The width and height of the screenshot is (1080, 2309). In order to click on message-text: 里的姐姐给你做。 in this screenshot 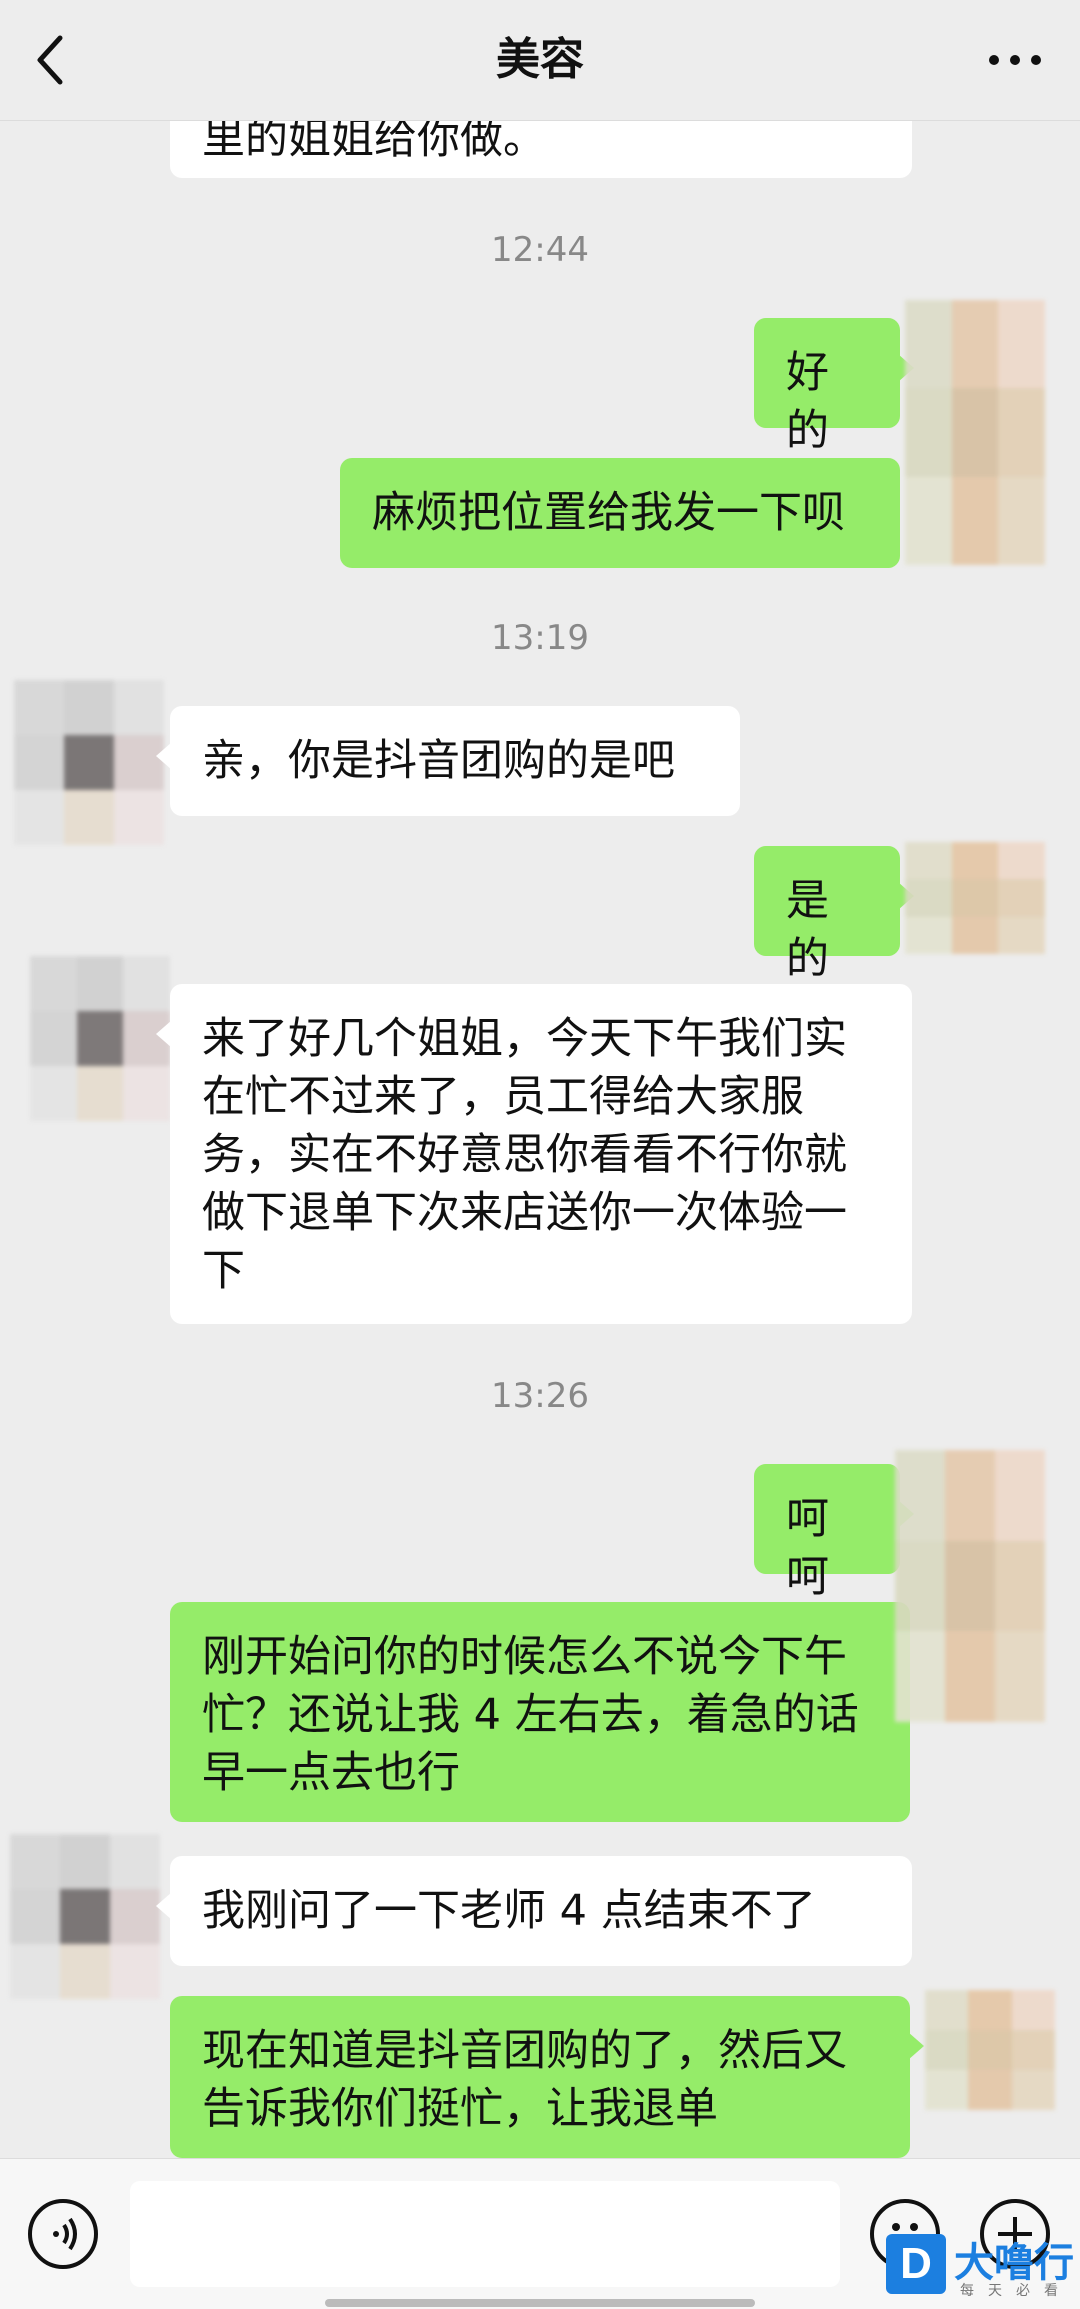, I will do `click(374, 139)`.